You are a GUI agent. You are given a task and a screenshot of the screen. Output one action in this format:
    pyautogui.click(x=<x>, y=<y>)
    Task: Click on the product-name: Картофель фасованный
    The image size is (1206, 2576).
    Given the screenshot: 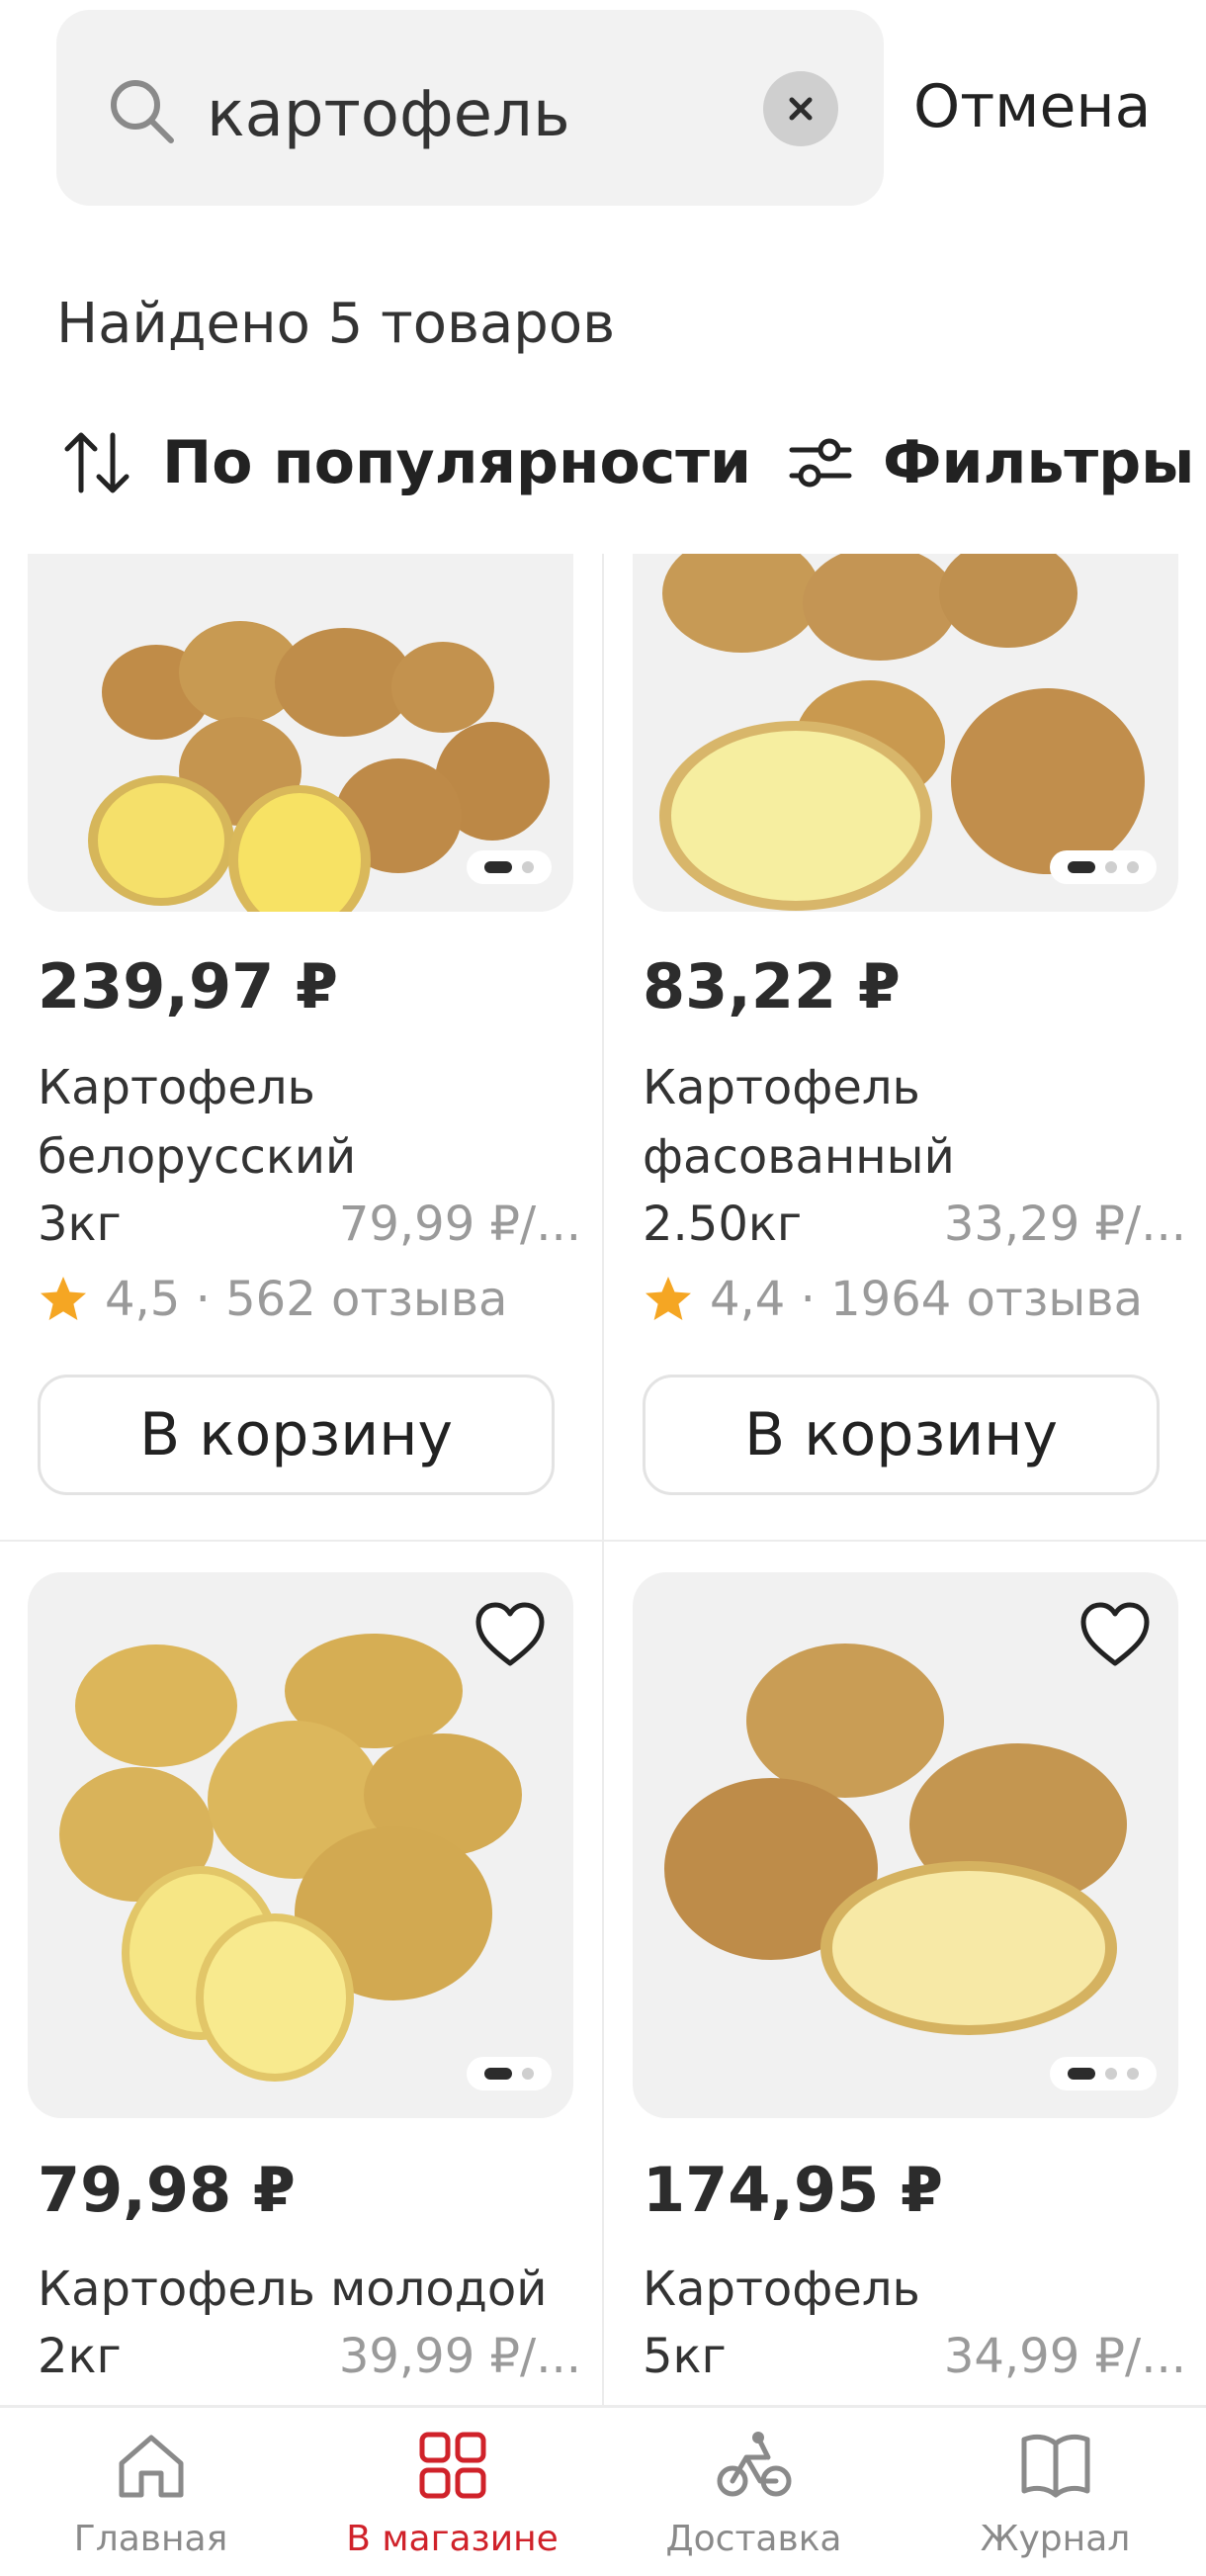 What is the action you would take?
    pyautogui.click(x=799, y=1122)
    